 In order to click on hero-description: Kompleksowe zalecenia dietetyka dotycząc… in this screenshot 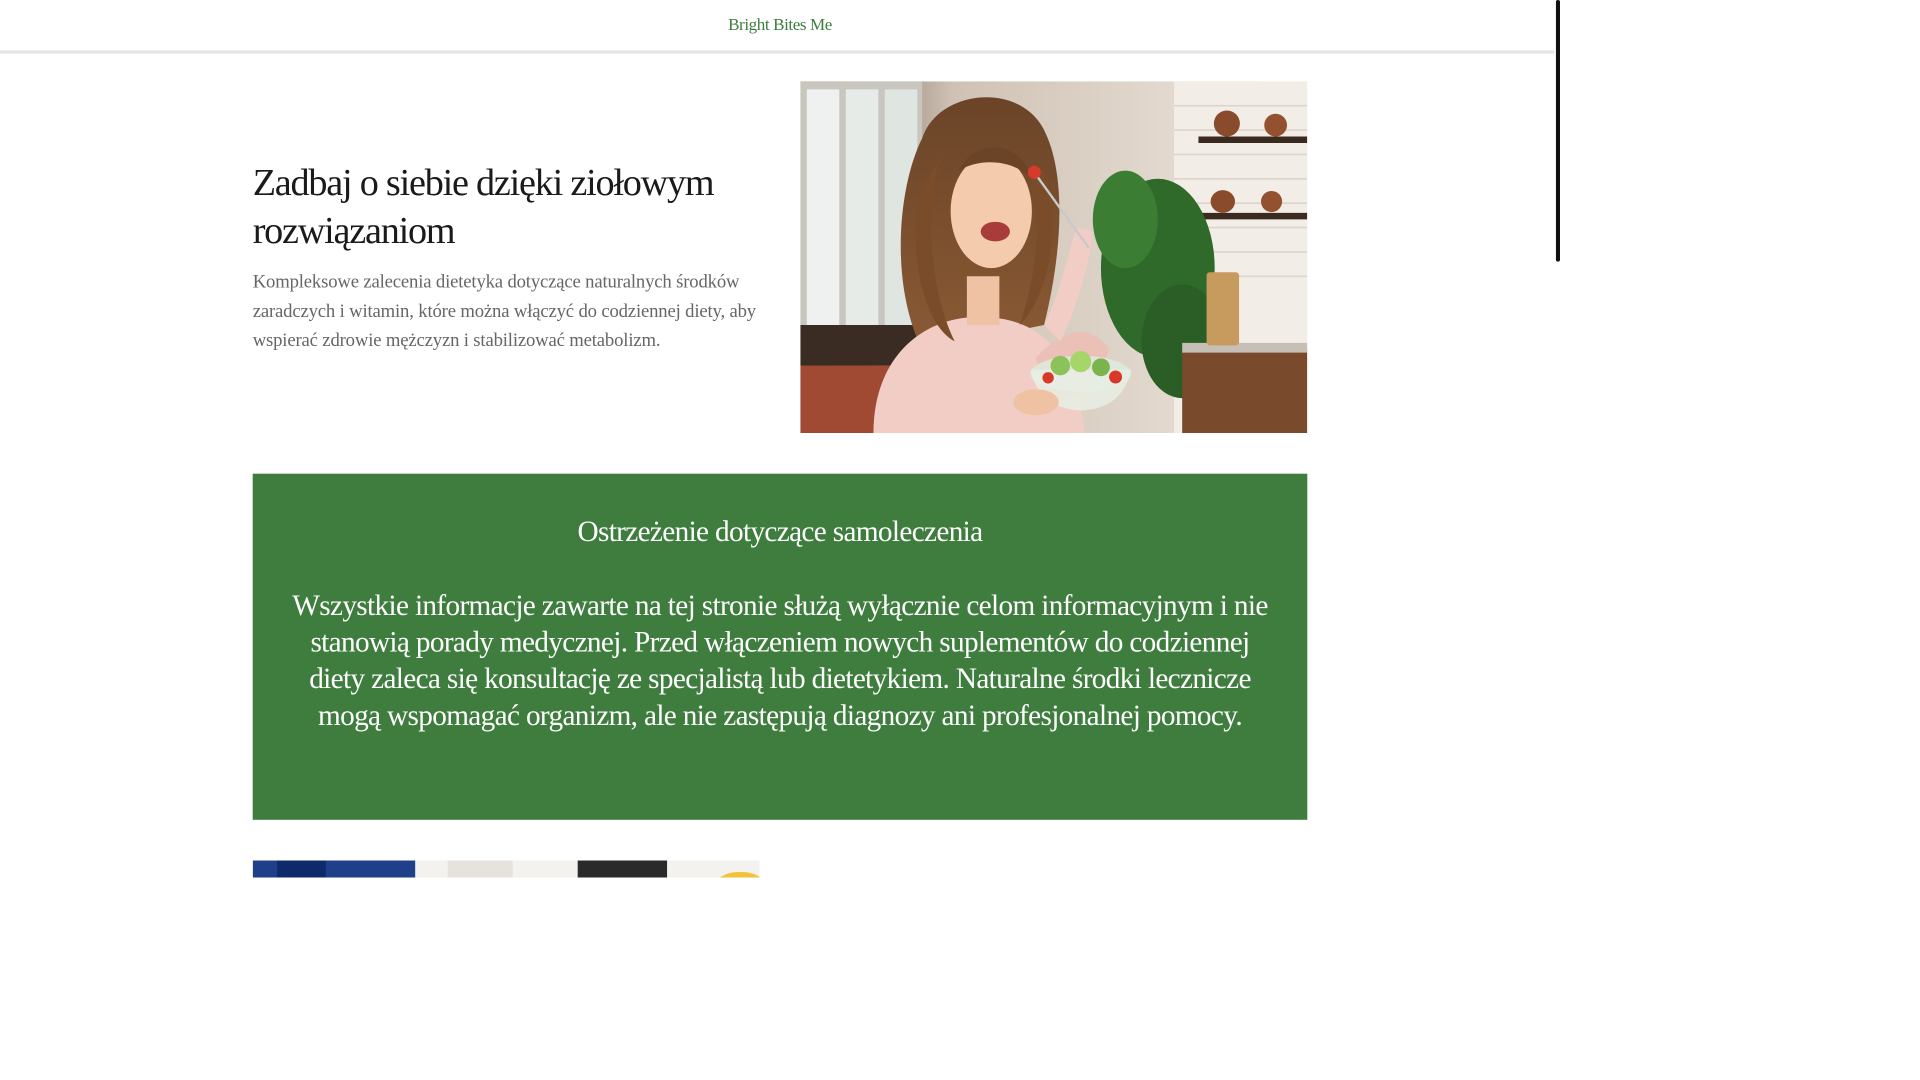, I will do `click(504, 311)`.